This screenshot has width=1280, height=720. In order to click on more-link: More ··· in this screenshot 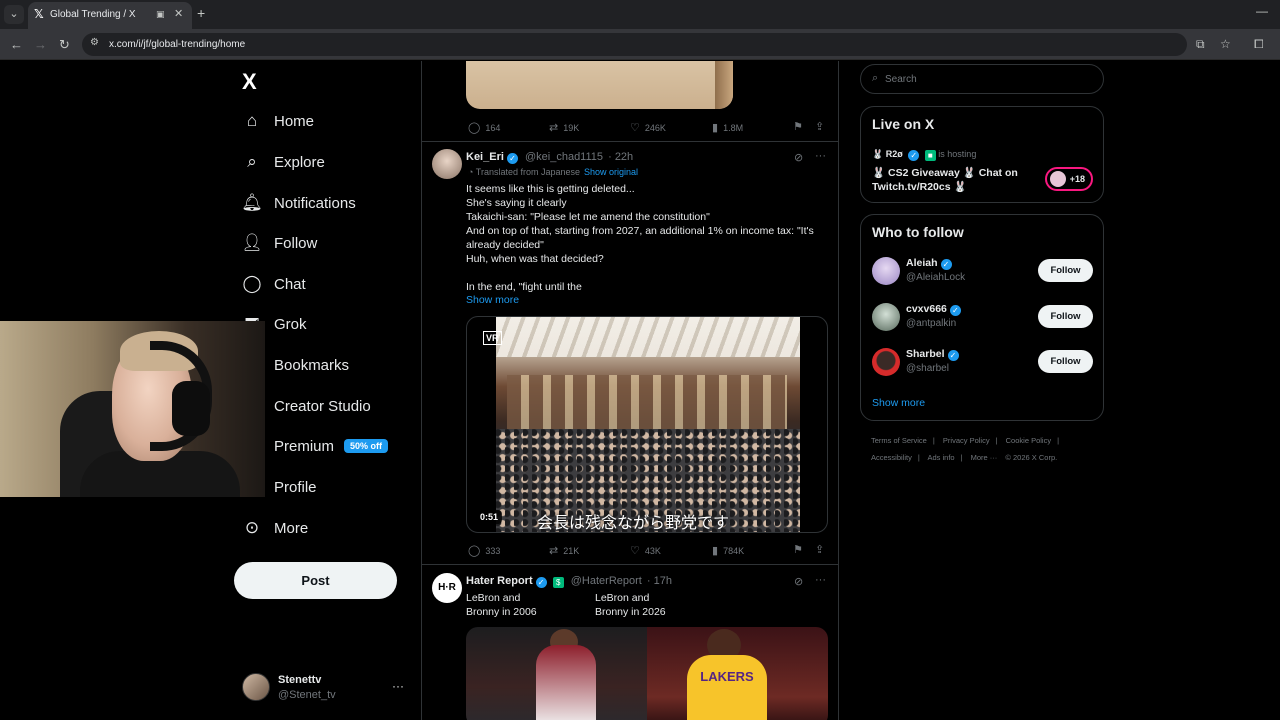, I will do `click(984, 457)`.